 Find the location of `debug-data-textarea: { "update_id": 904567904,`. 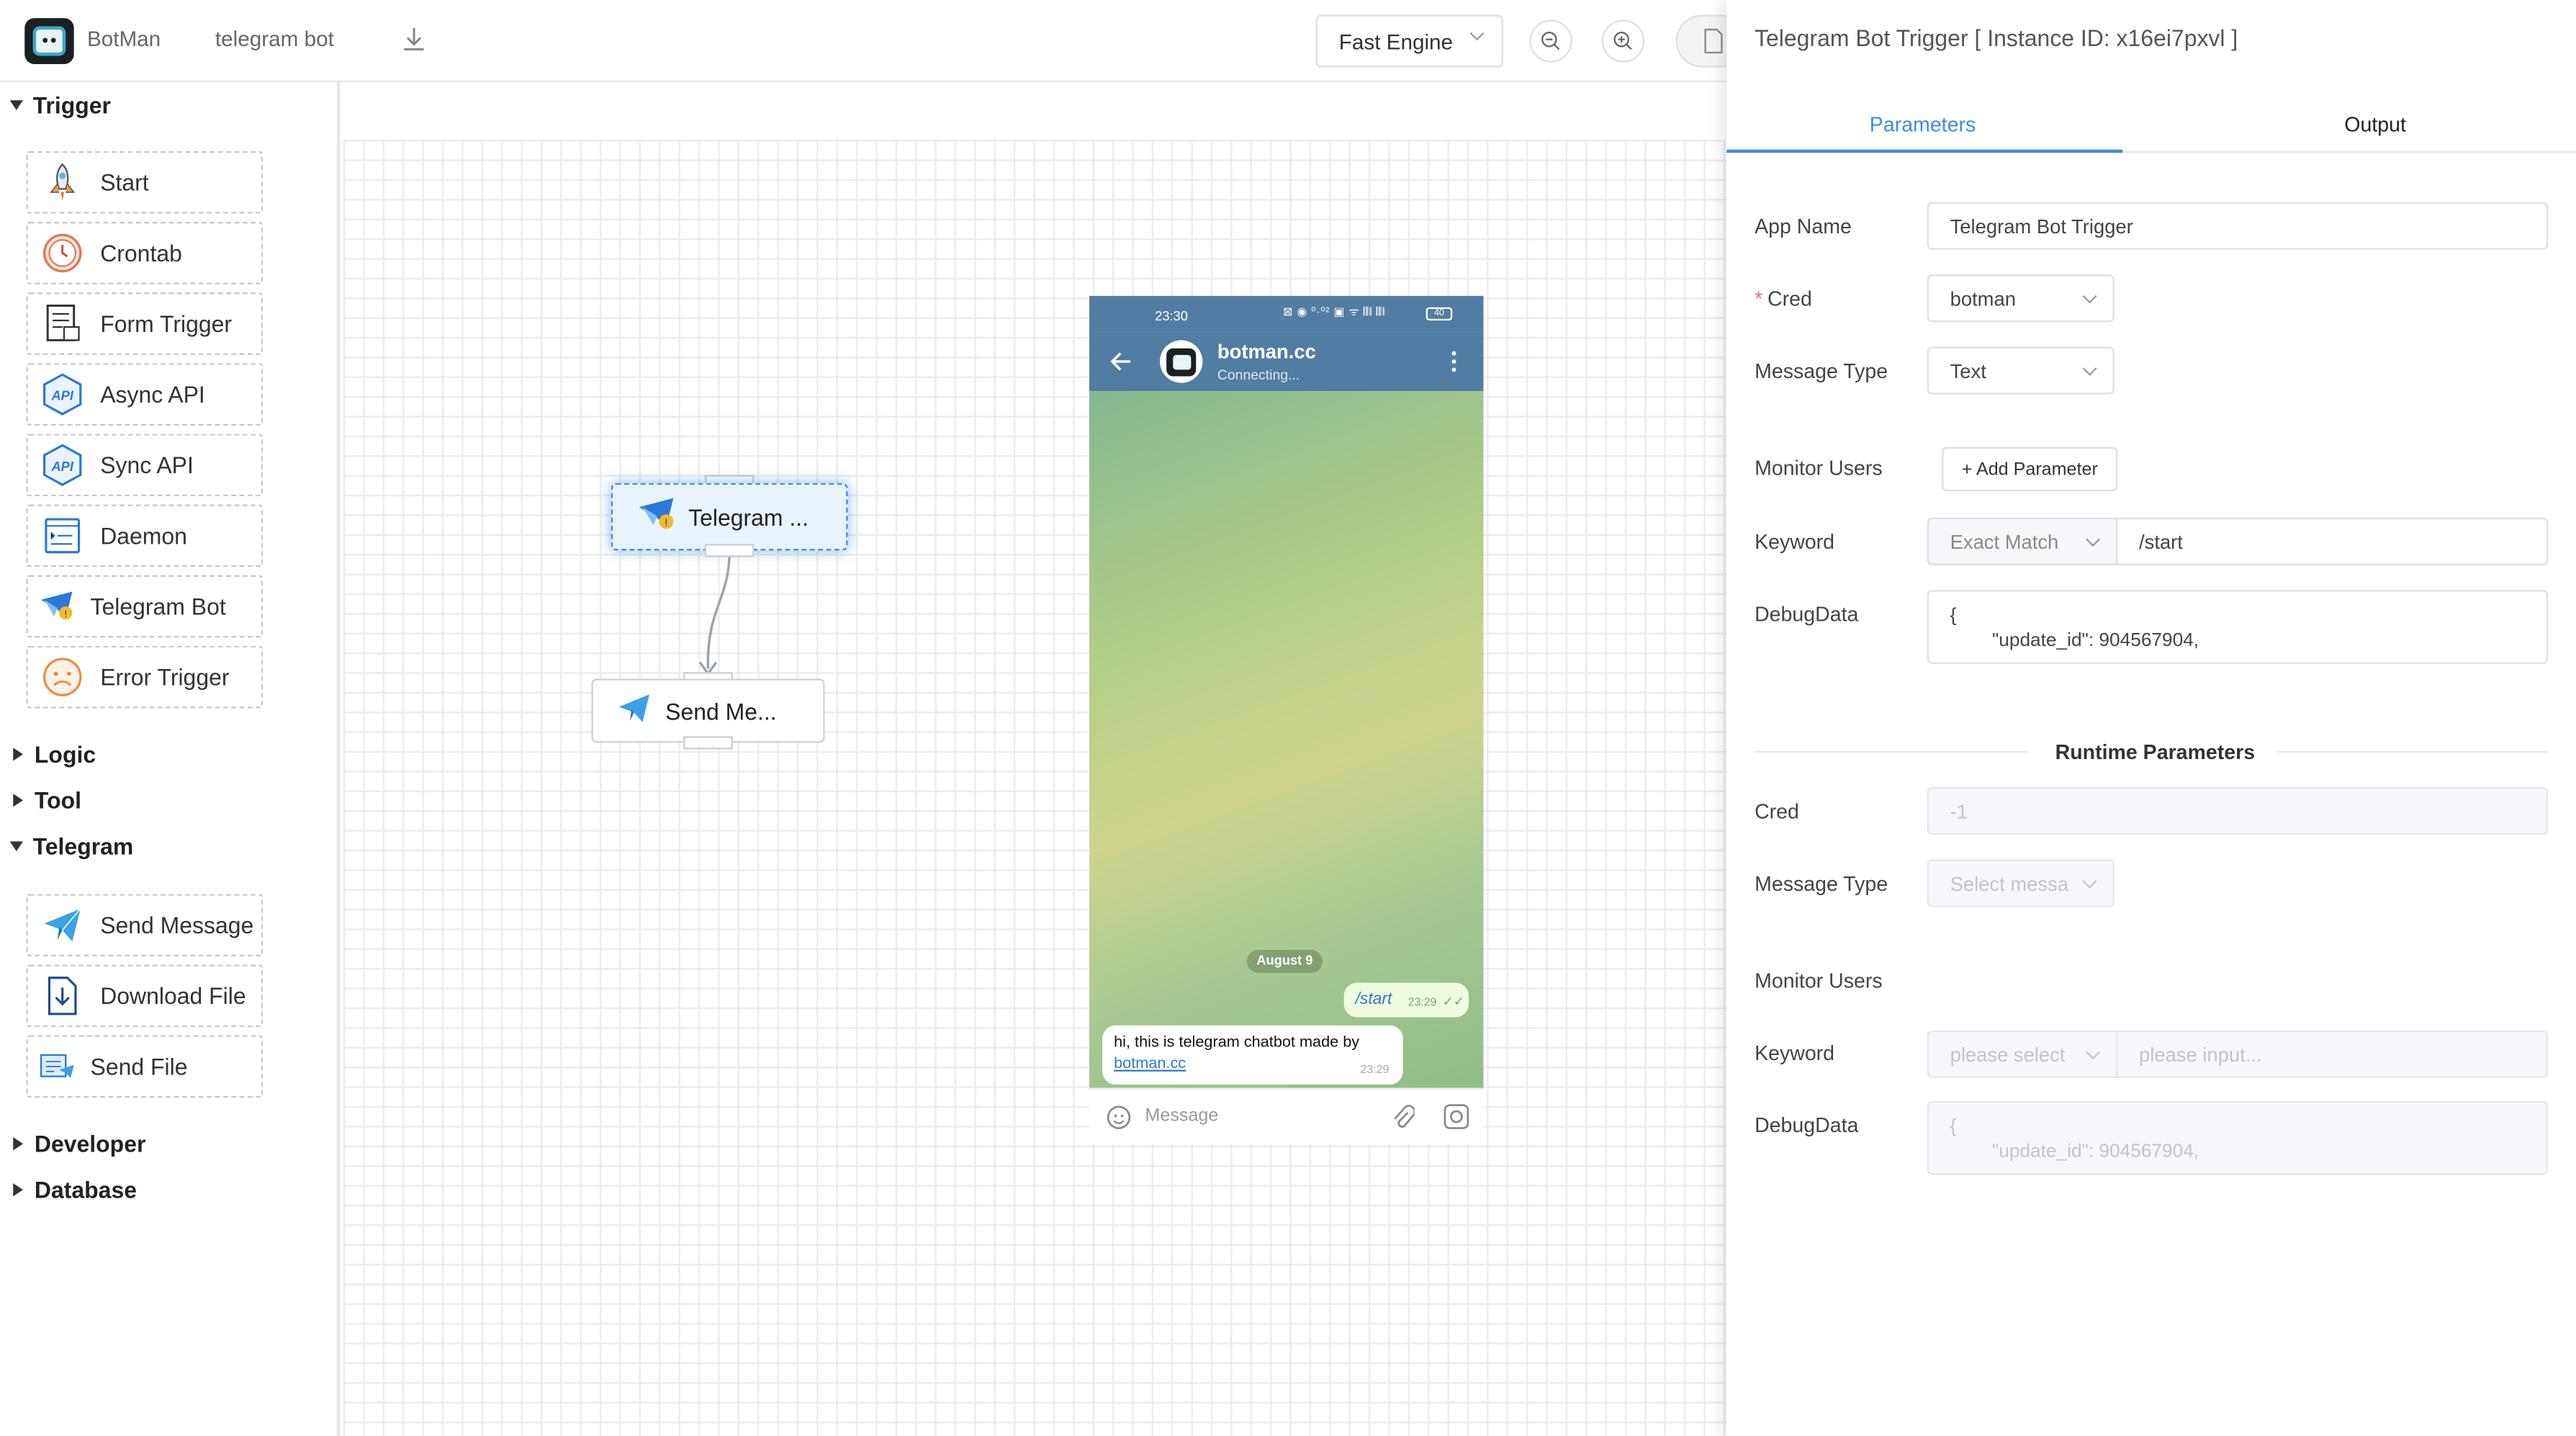

debug-data-textarea: { "update_id": 904567904, is located at coordinates (2238, 627).